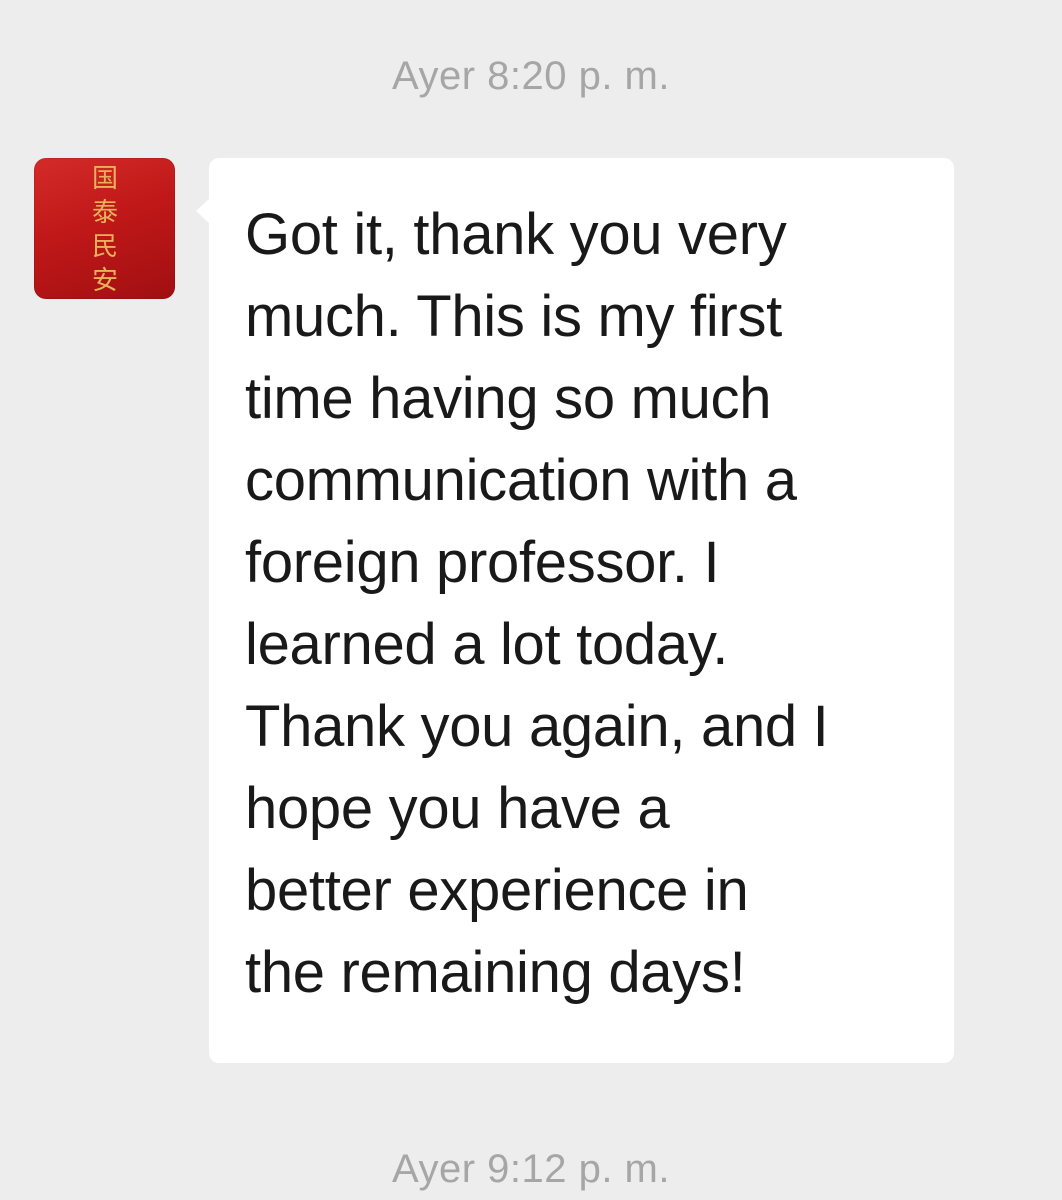 The image size is (1062, 1200). I want to click on avatar-char-3: 民, so click(104, 247).